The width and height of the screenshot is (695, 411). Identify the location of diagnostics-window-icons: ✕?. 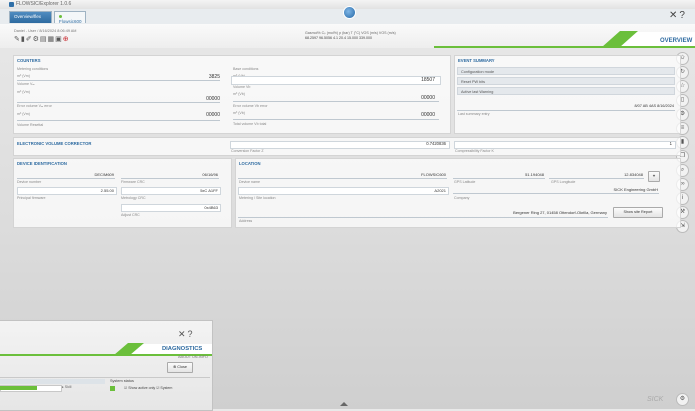
(186, 334).